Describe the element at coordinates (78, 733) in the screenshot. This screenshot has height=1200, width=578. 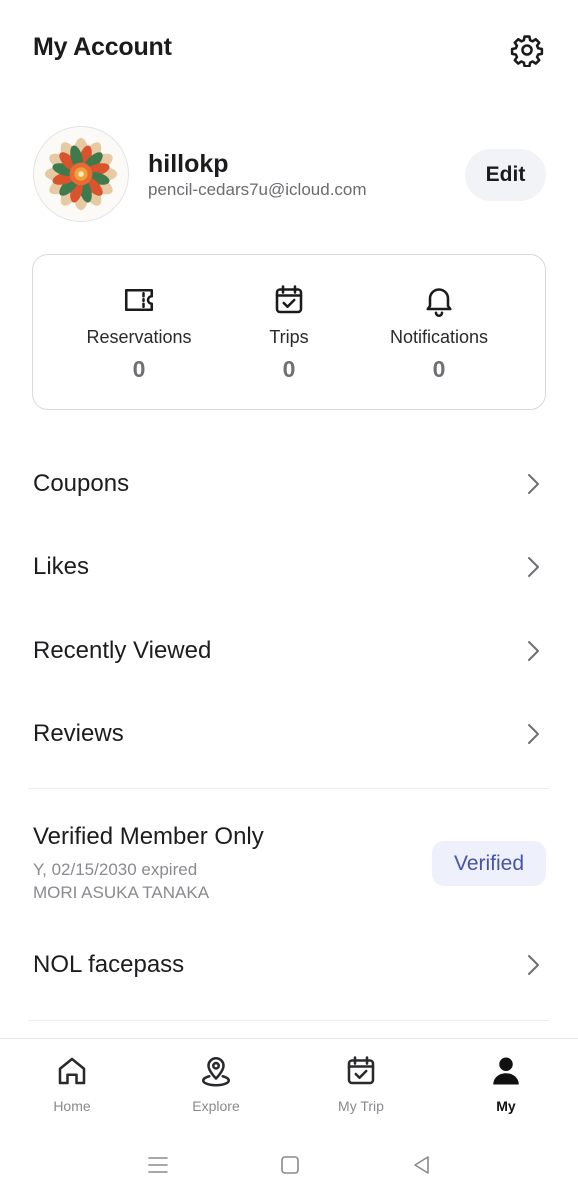
I see `menu-item-label: Reviews` at that location.